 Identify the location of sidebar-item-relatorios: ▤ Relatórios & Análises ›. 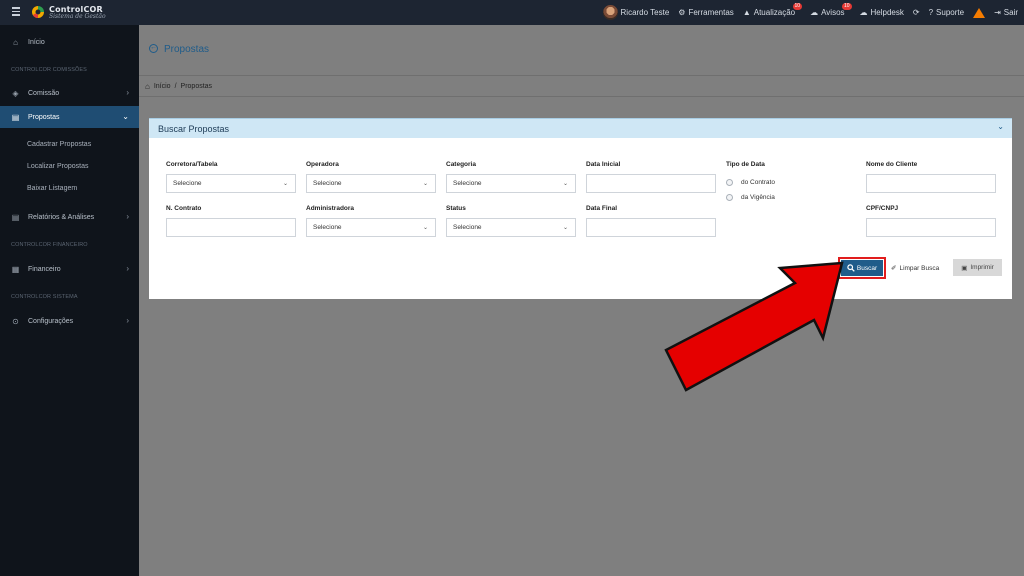
(69, 217).